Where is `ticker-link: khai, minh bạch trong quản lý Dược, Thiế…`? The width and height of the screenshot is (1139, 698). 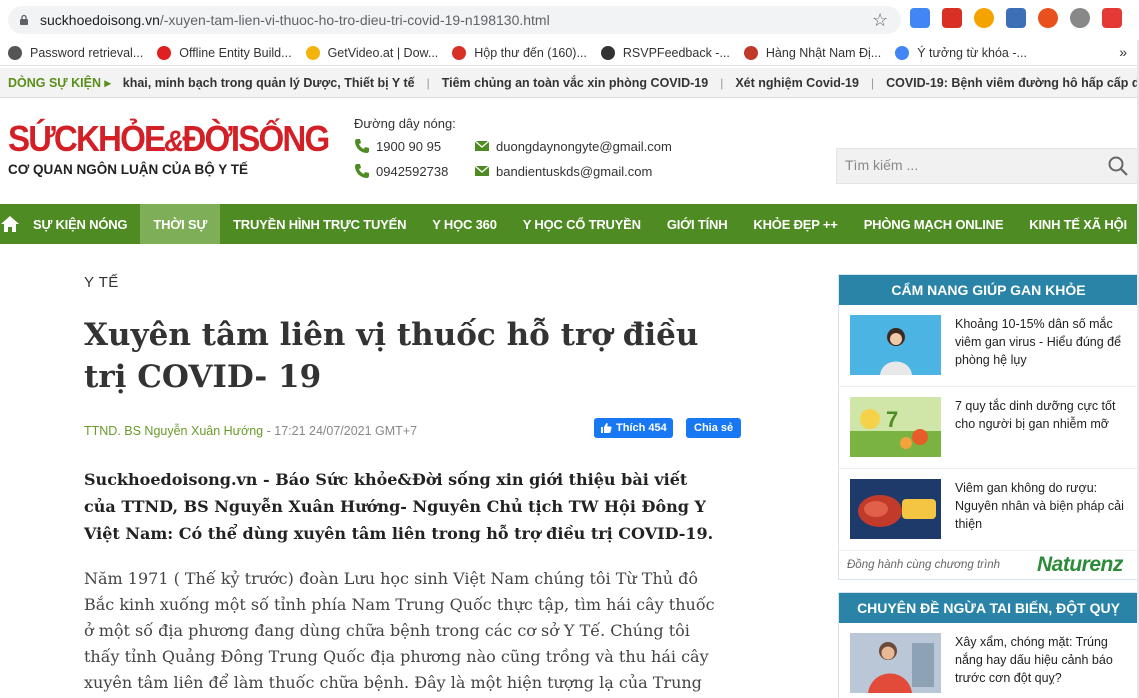 ticker-link: khai, minh bạch trong quản lý Dược, Thiế… is located at coordinates (269, 83).